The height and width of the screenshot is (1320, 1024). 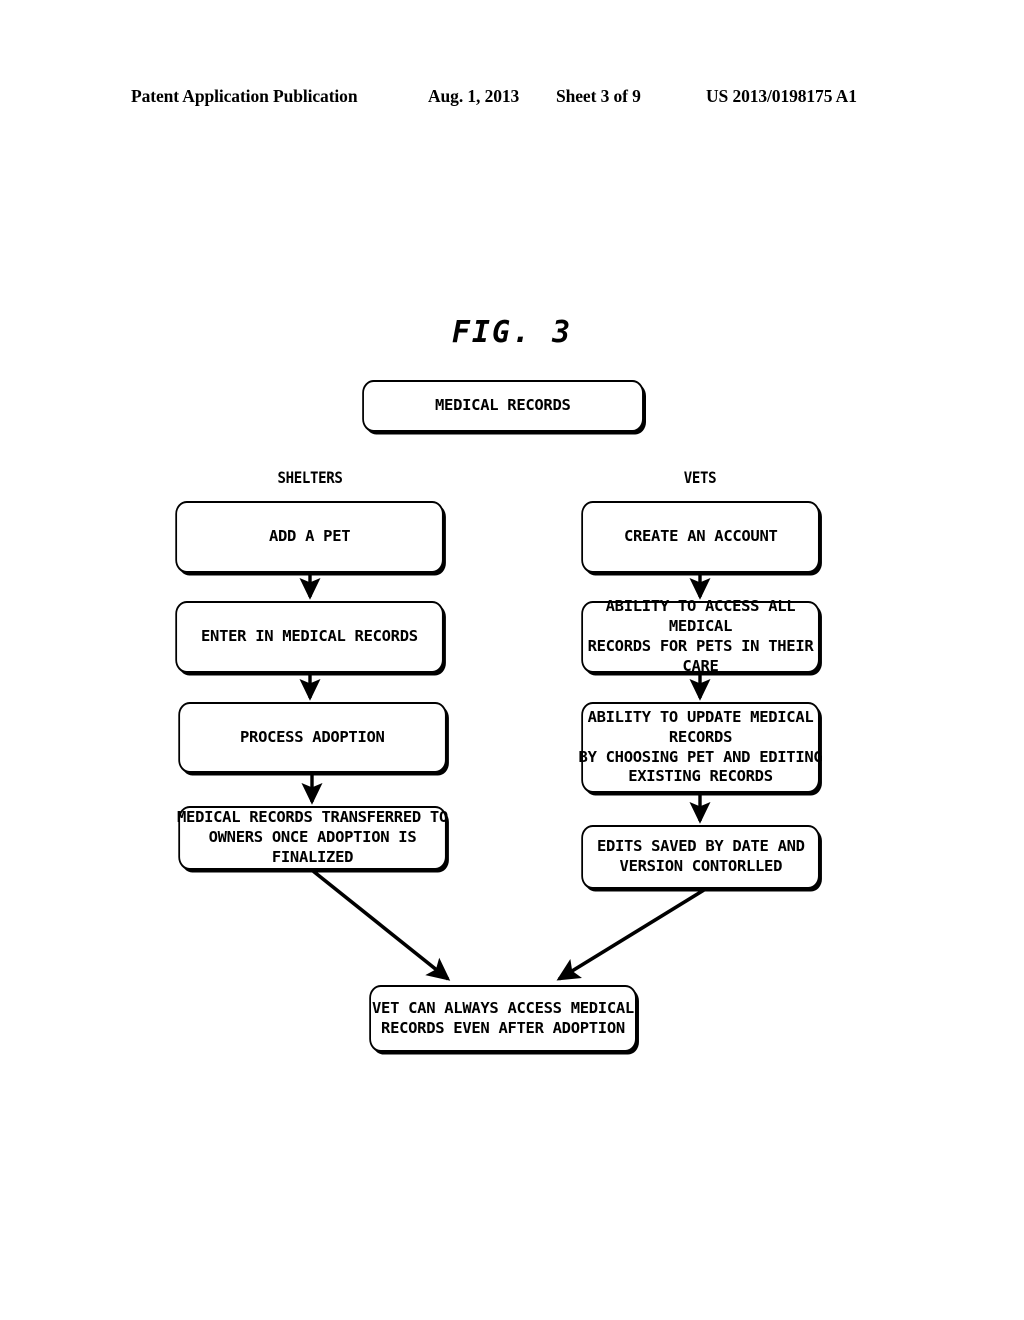 I want to click on node-label: ENTER IN MEDICAL RECORDS, so click(x=309, y=636).